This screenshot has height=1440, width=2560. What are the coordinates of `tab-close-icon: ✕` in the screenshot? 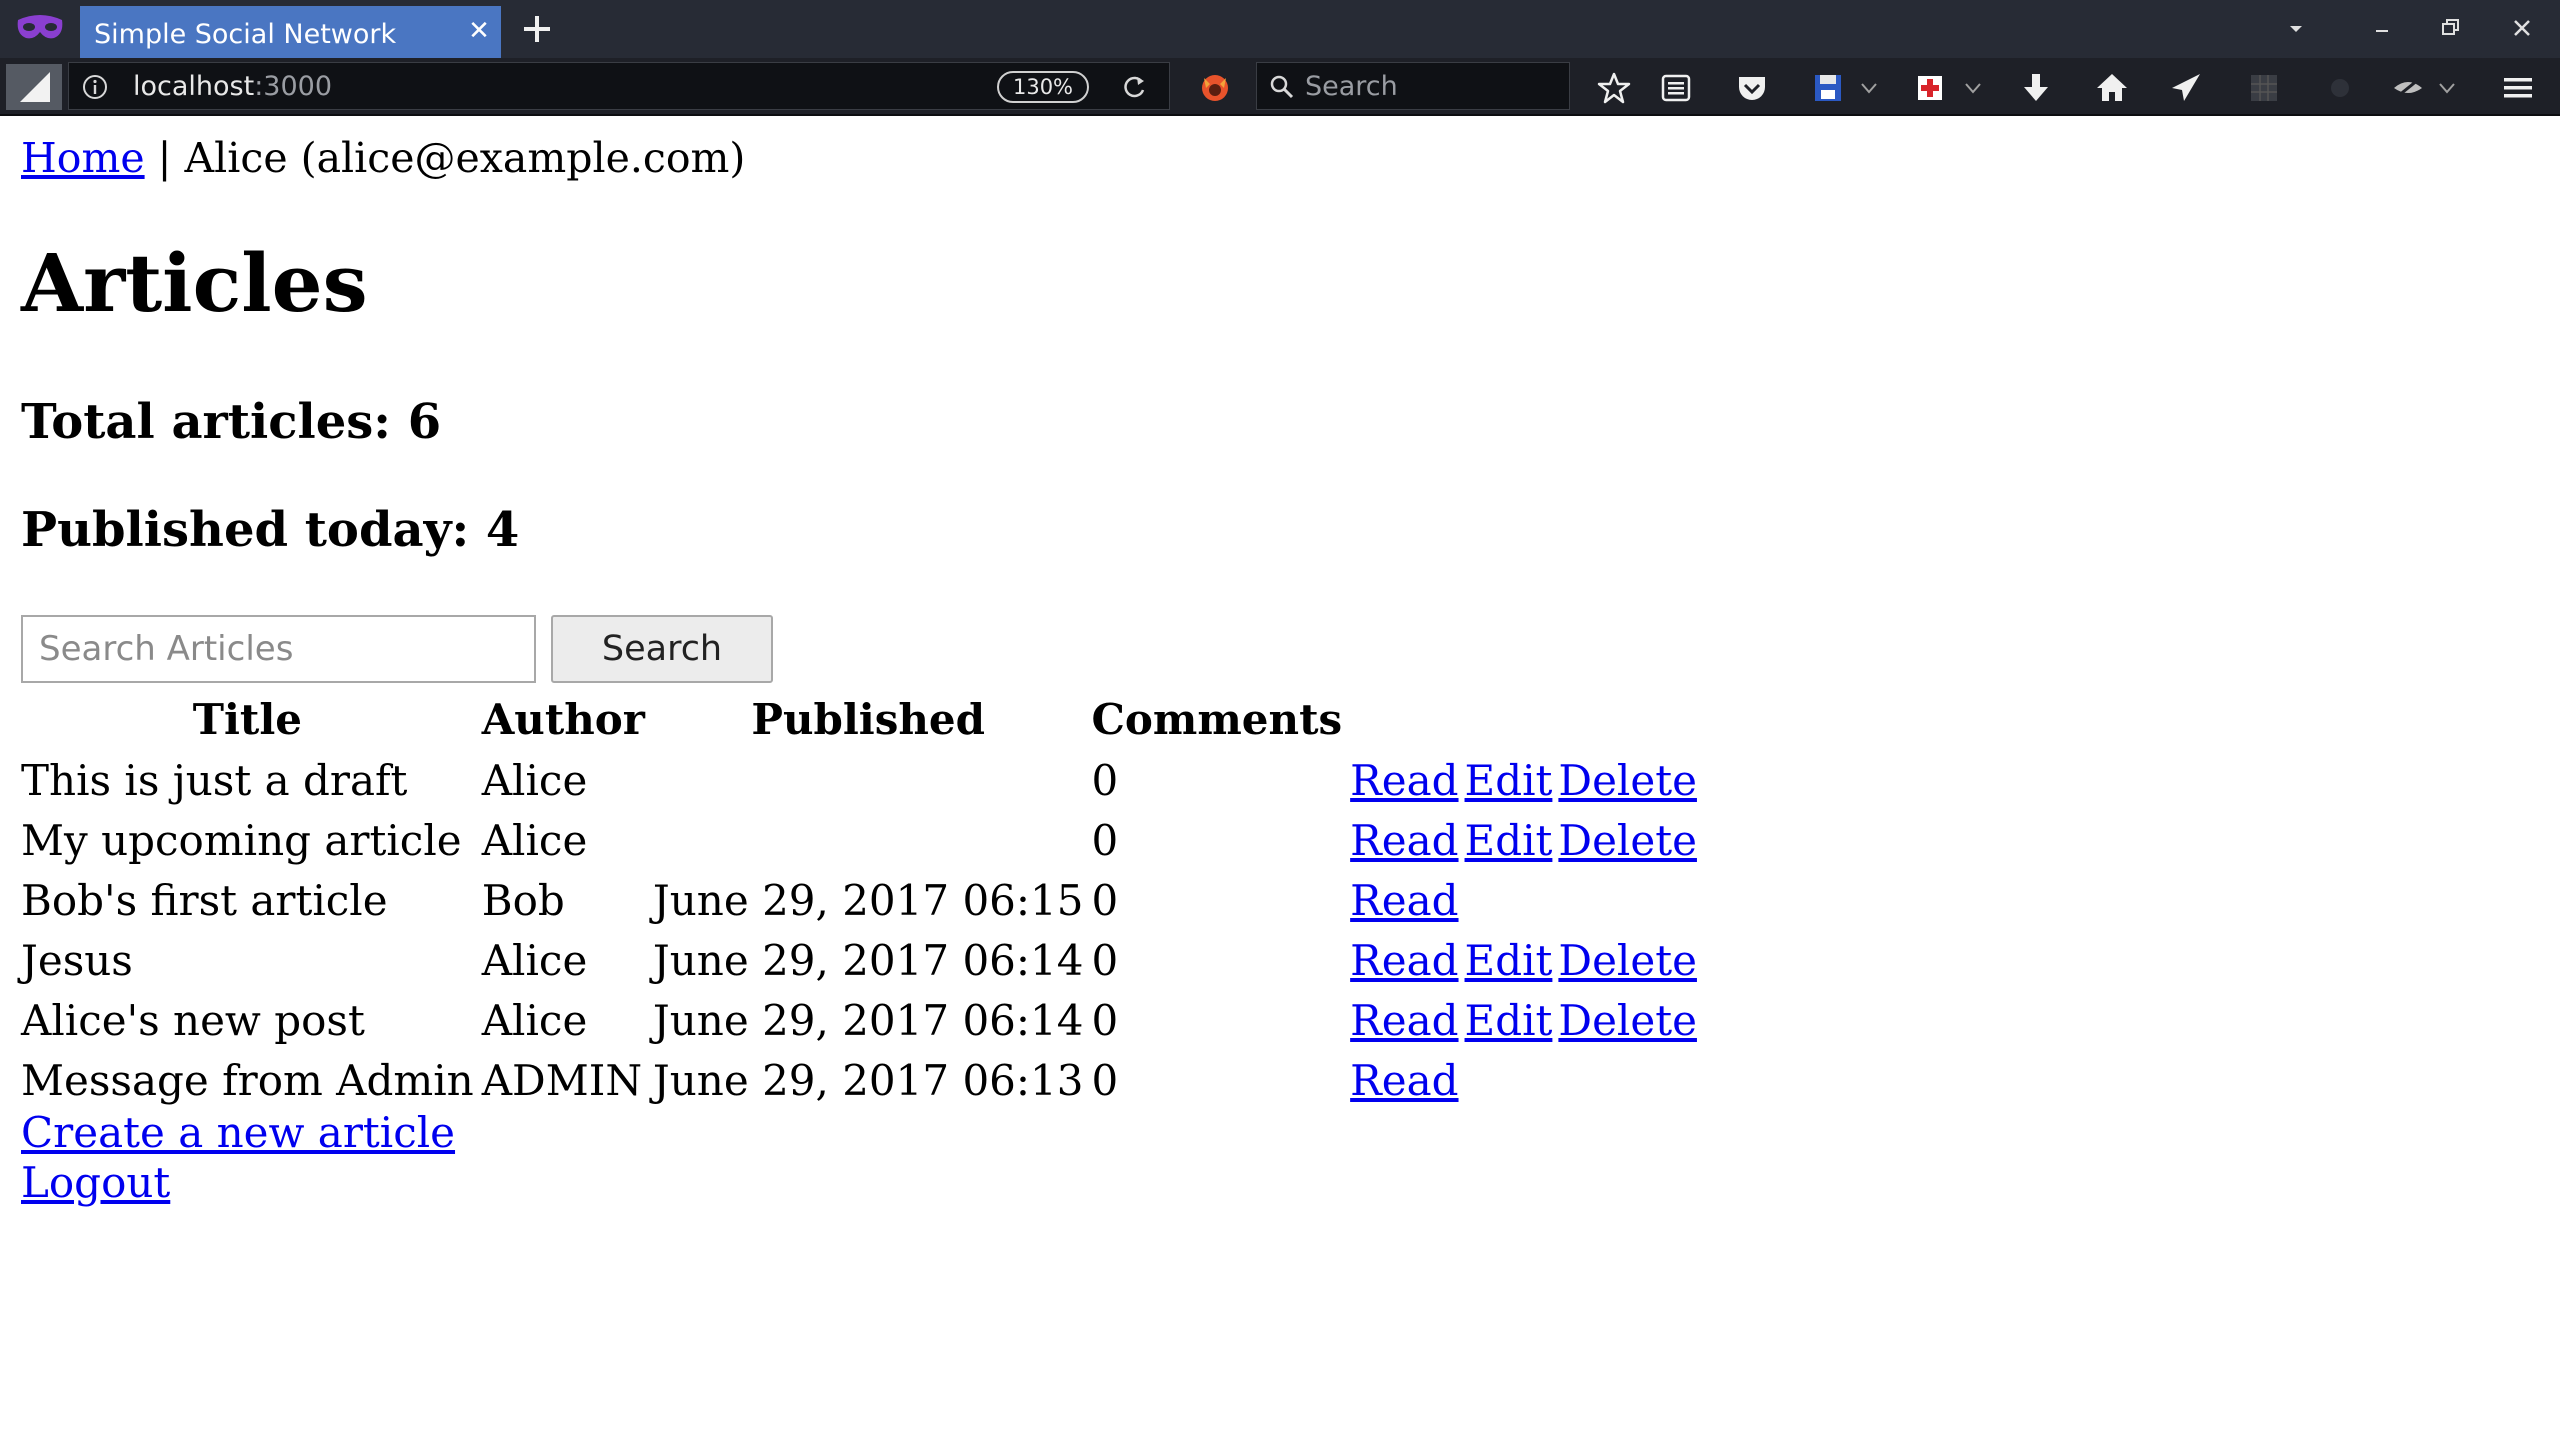 It's located at (479, 31).